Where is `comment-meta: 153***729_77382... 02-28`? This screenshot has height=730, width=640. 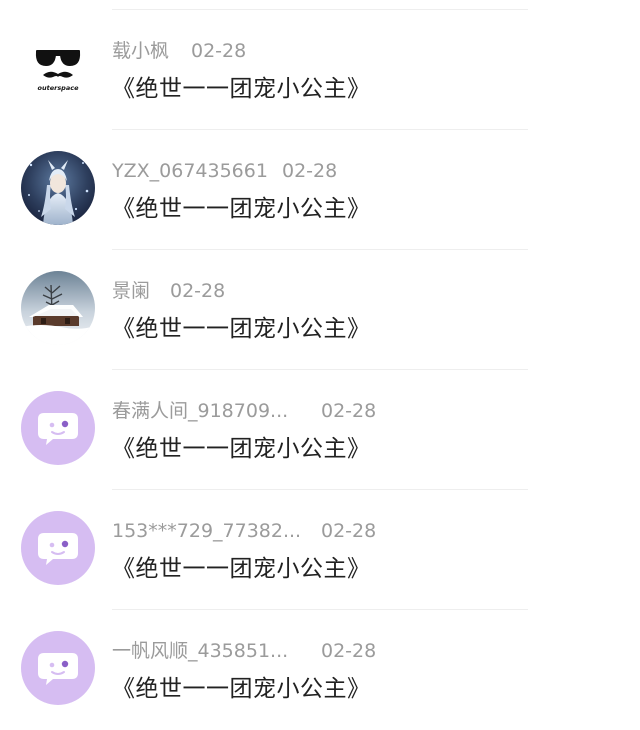
comment-meta: 153***729_77382... 02-28 is located at coordinates (244, 531).